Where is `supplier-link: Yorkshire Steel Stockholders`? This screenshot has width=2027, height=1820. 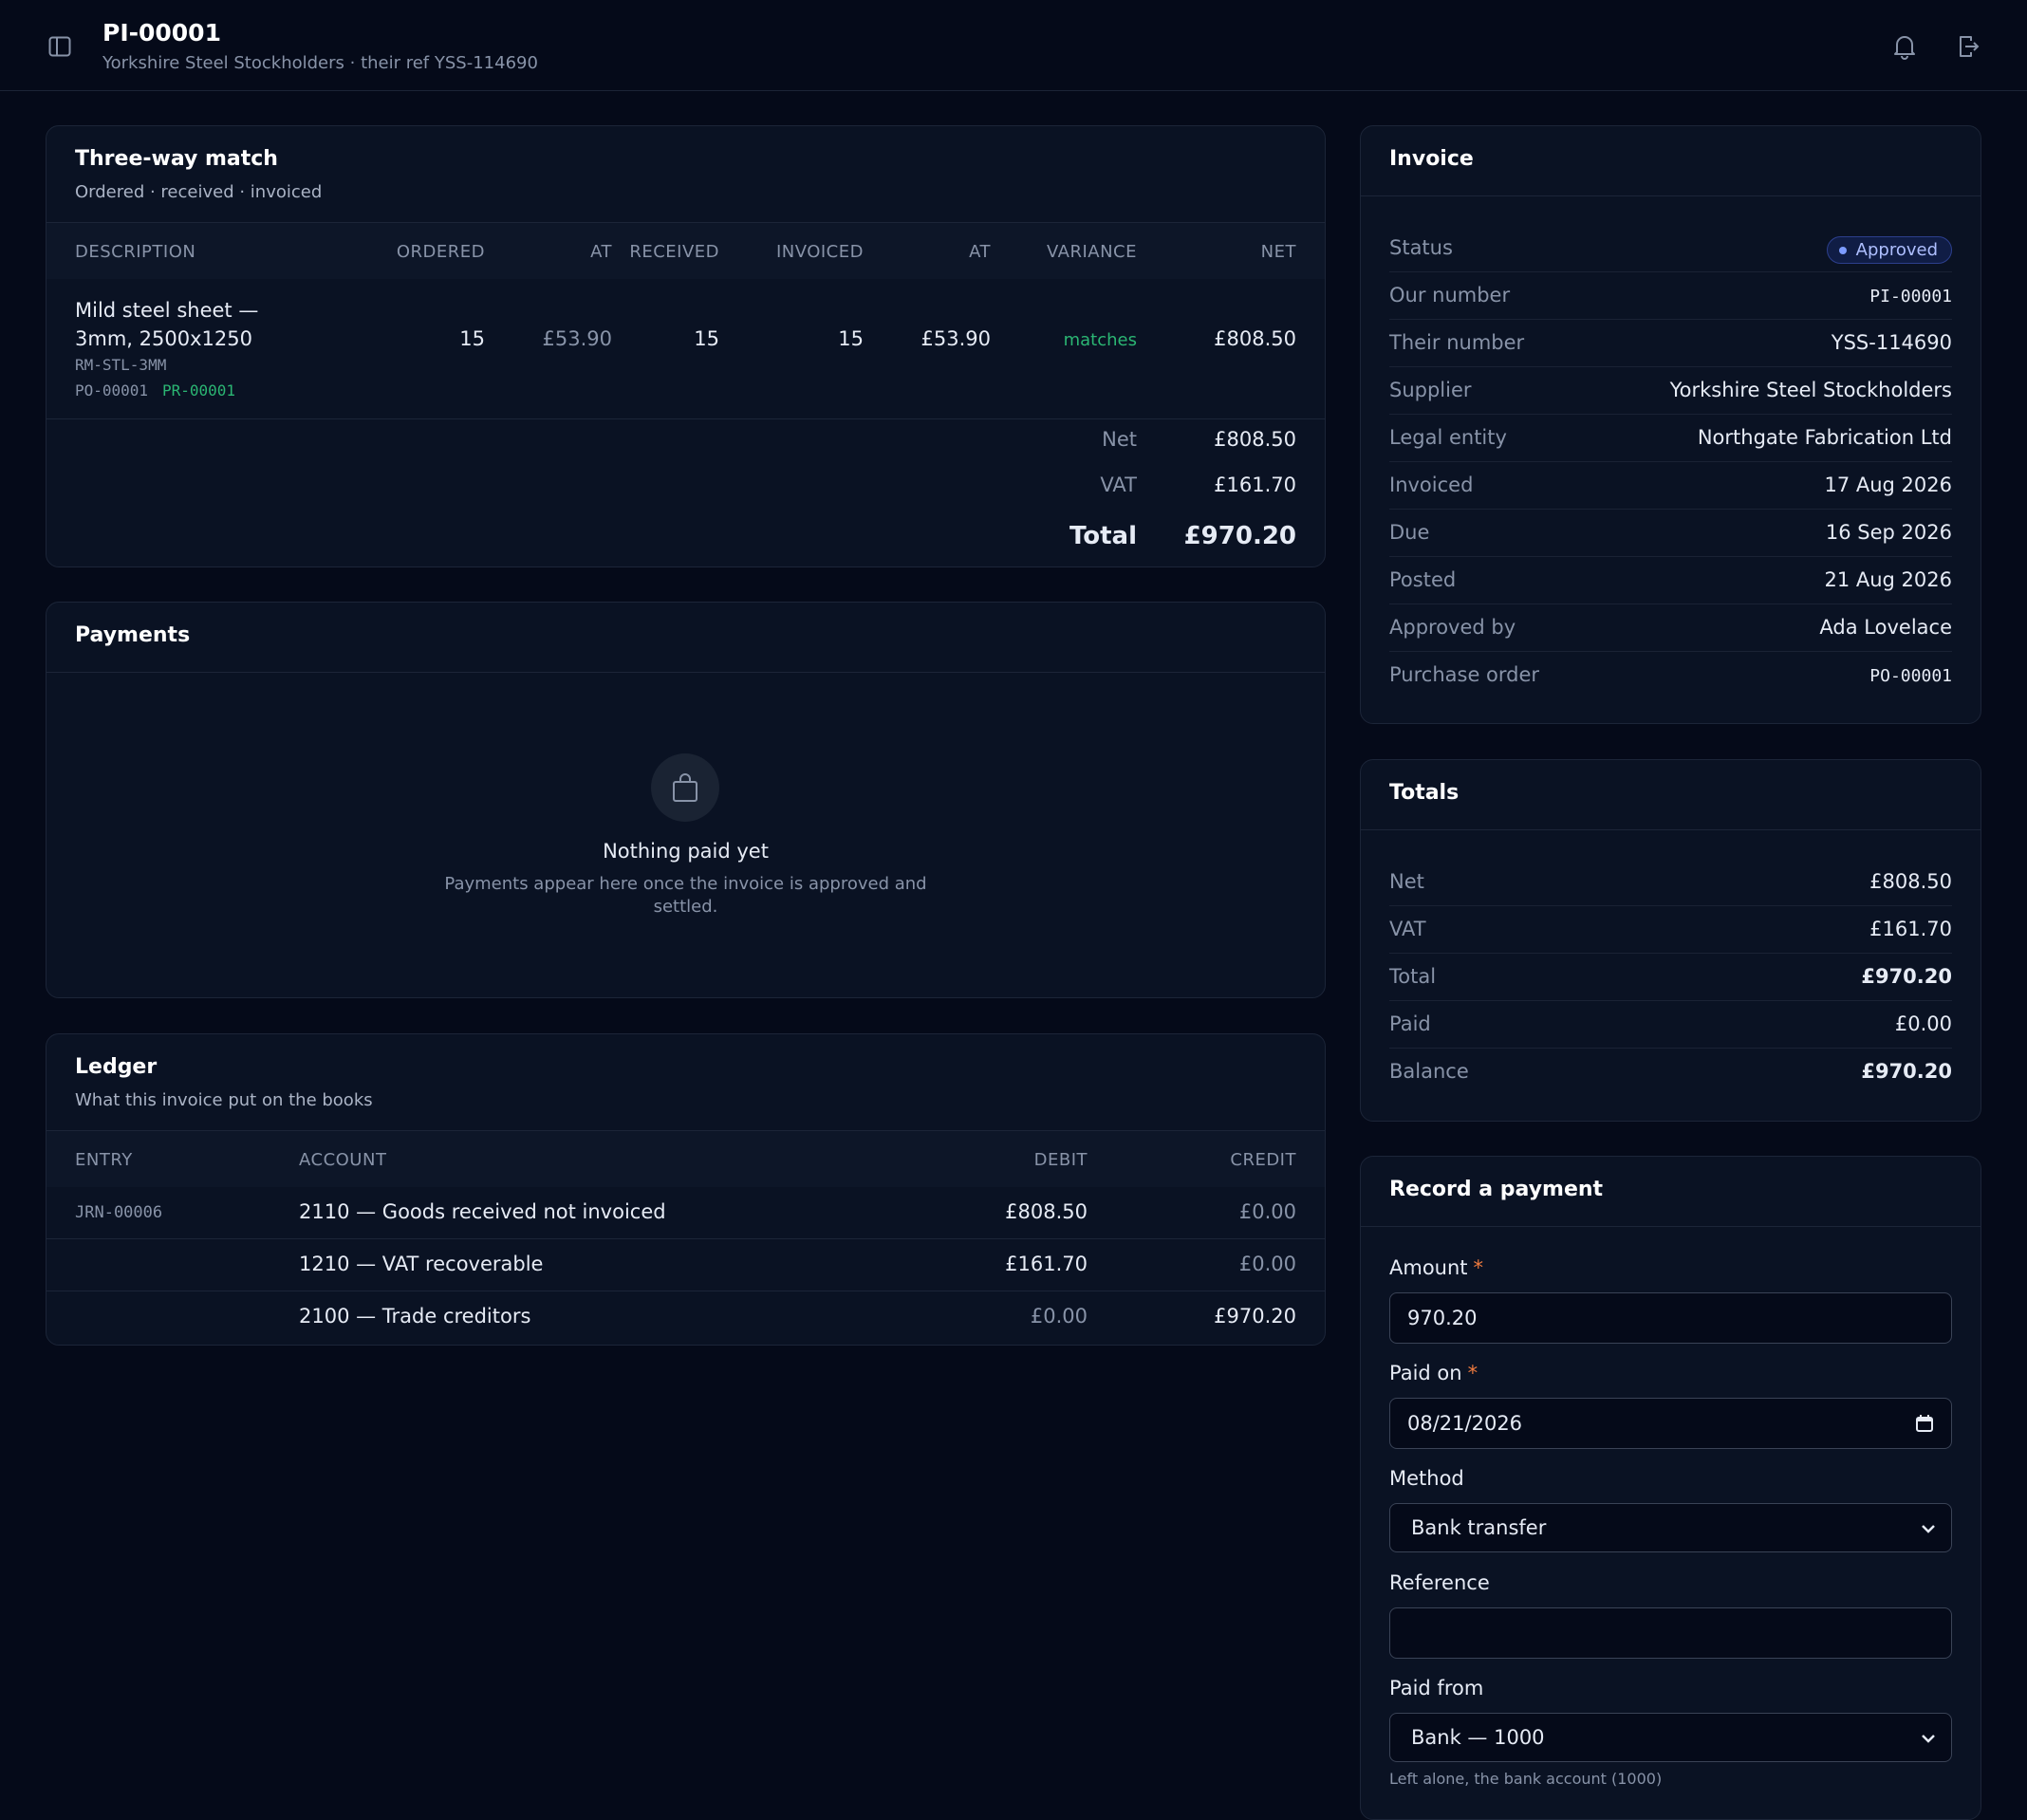 supplier-link: Yorkshire Steel Stockholders is located at coordinates (1811, 390).